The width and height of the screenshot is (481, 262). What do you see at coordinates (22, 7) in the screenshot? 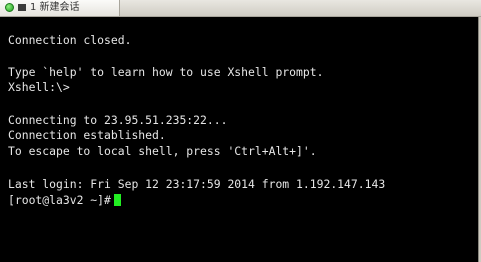
I see `terminal-icon` at bounding box center [22, 7].